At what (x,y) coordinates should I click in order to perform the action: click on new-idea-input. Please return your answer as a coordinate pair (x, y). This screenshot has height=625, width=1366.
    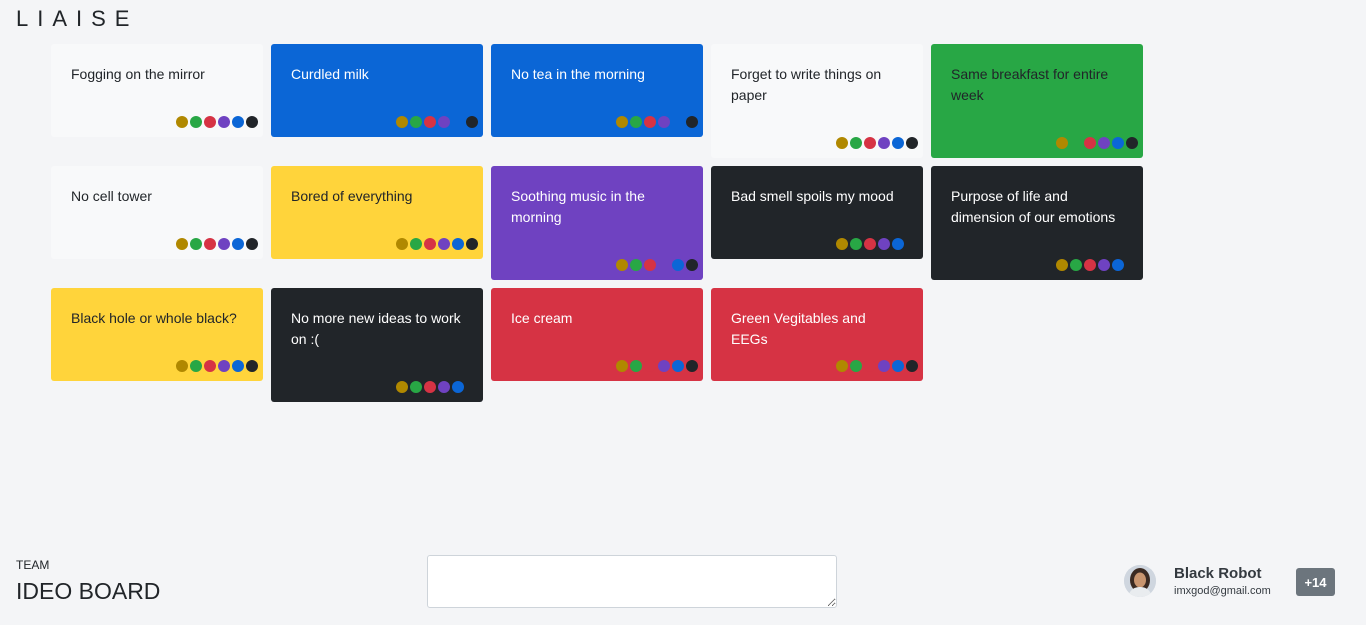
    Looking at the image, I should click on (632, 581).